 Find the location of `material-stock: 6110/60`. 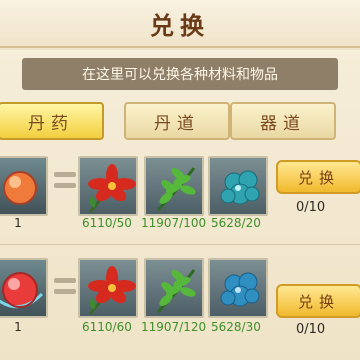

material-stock: 6110/60 is located at coordinates (107, 327).